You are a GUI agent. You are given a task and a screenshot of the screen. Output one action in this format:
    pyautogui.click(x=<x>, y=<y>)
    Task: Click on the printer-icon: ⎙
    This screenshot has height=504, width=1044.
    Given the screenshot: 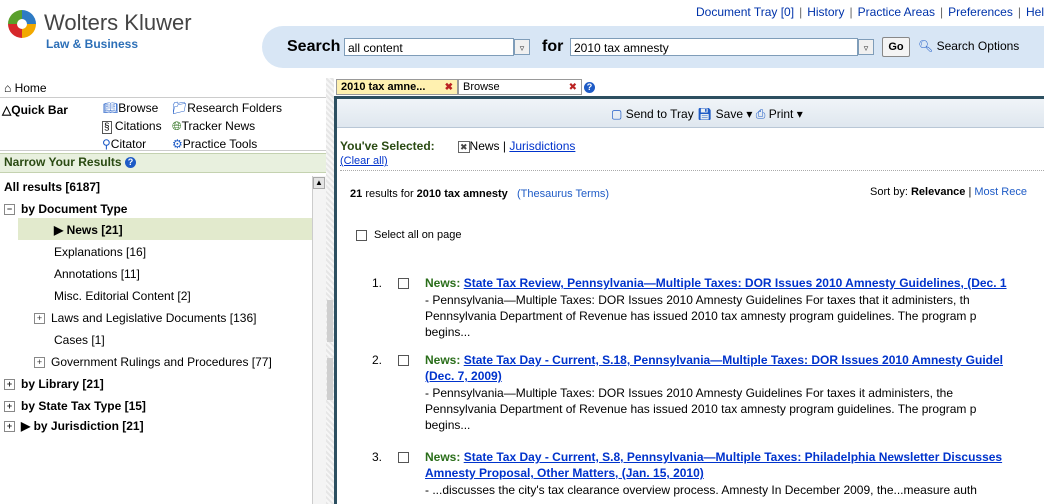 What is the action you would take?
    pyautogui.click(x=760, y=114)
    